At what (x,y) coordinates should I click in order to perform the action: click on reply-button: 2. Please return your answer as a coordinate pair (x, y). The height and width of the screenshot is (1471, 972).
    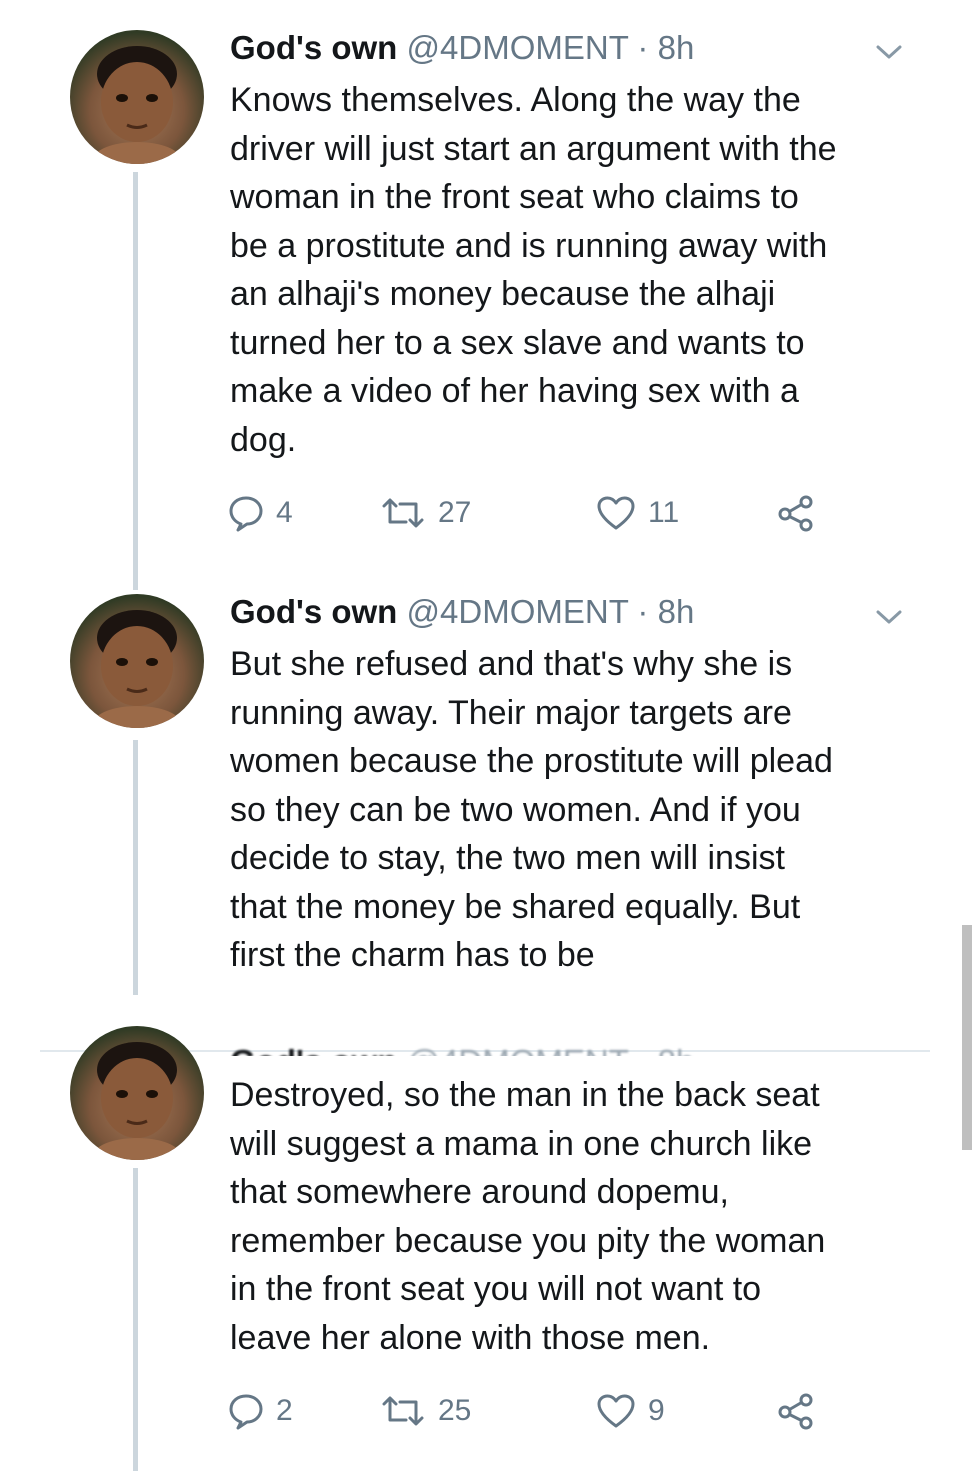
    Looking at the image, I should click on (260, 1411).